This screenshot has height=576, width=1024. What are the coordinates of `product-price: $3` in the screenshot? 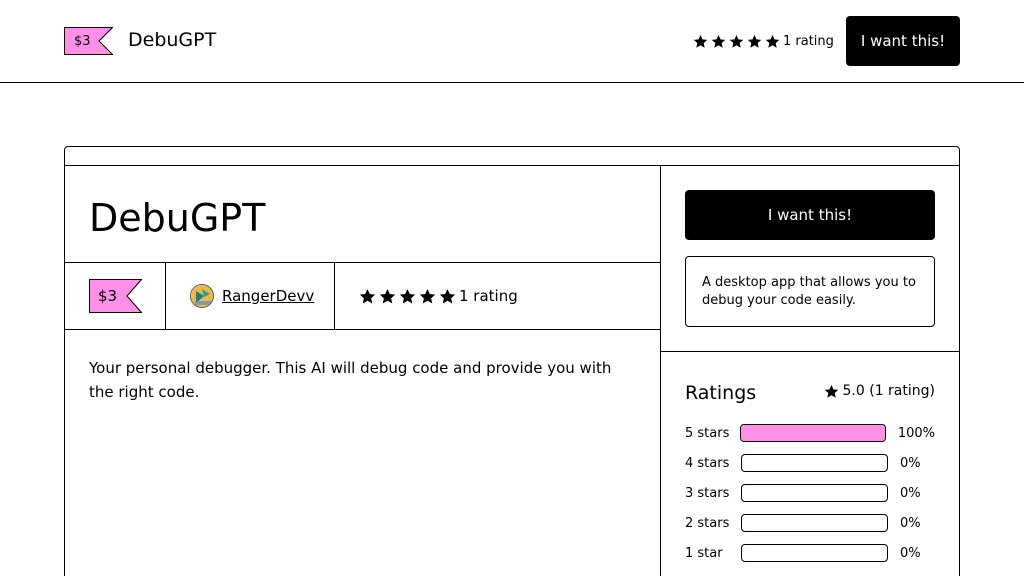 It's located at (108, 296).